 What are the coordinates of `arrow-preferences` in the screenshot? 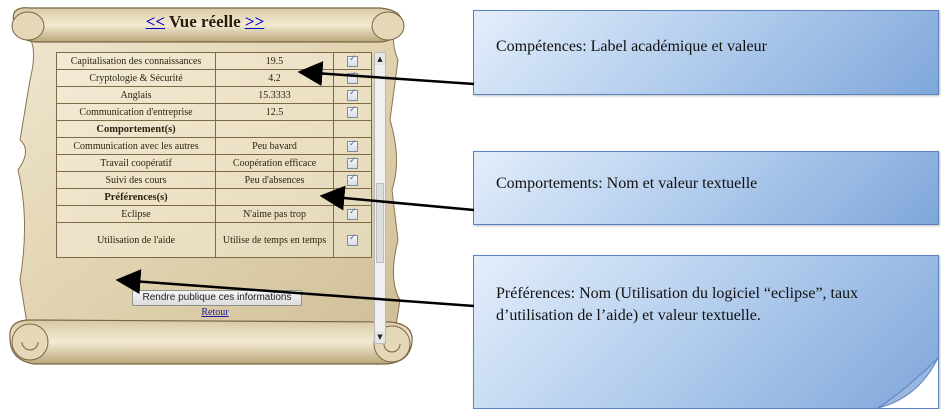 It's located at (295, 288).